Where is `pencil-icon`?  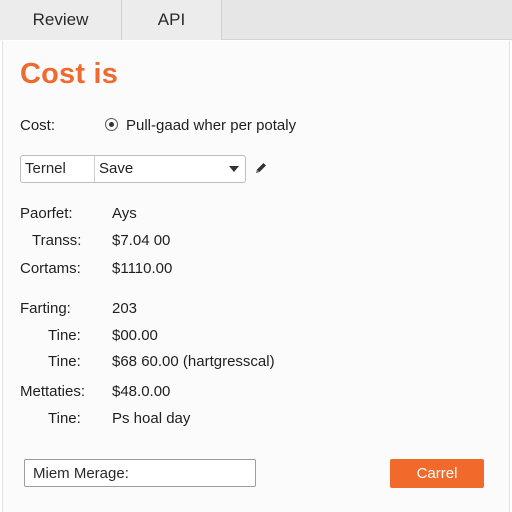
pencil-icon is located at coordinates (261, 168).